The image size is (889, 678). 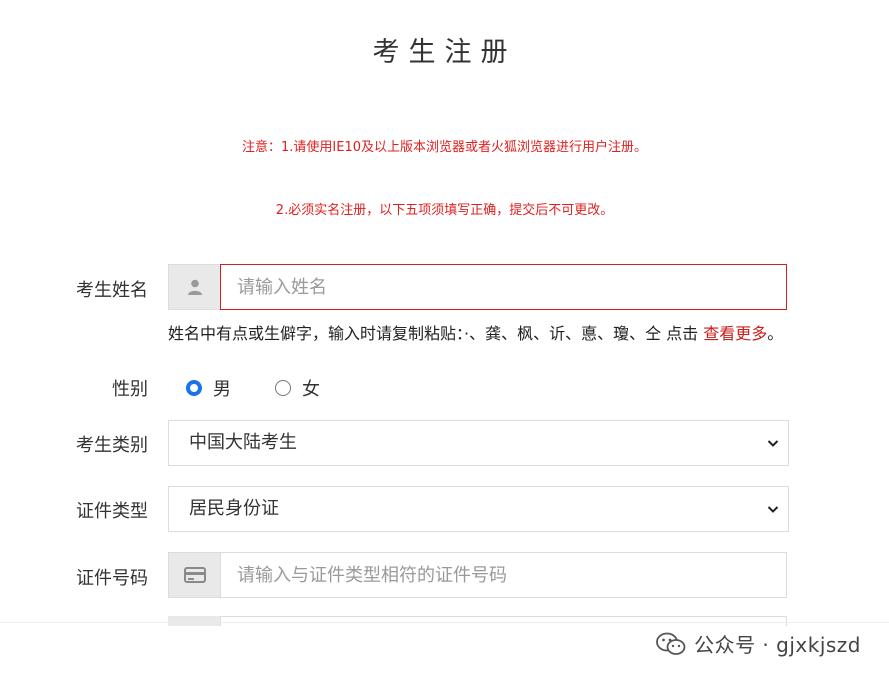 What do you see at coordinates (243, 442) in the screenshot?
I see `category-value: 中国大陆考生` at bounding box center [243, 442].